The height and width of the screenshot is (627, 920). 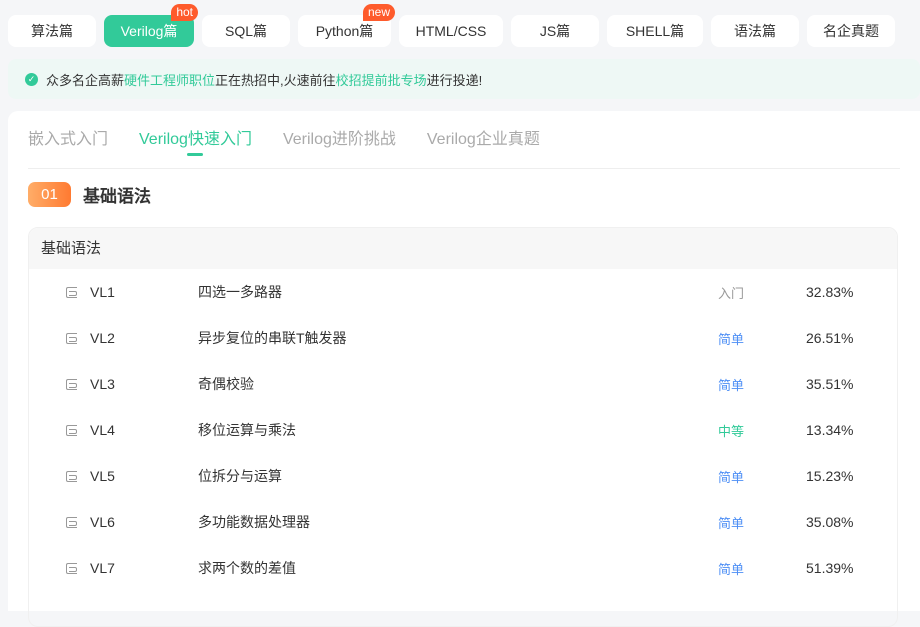 I want to click on nav-tab-3: Python篇 new, so click(x=346, y=25).